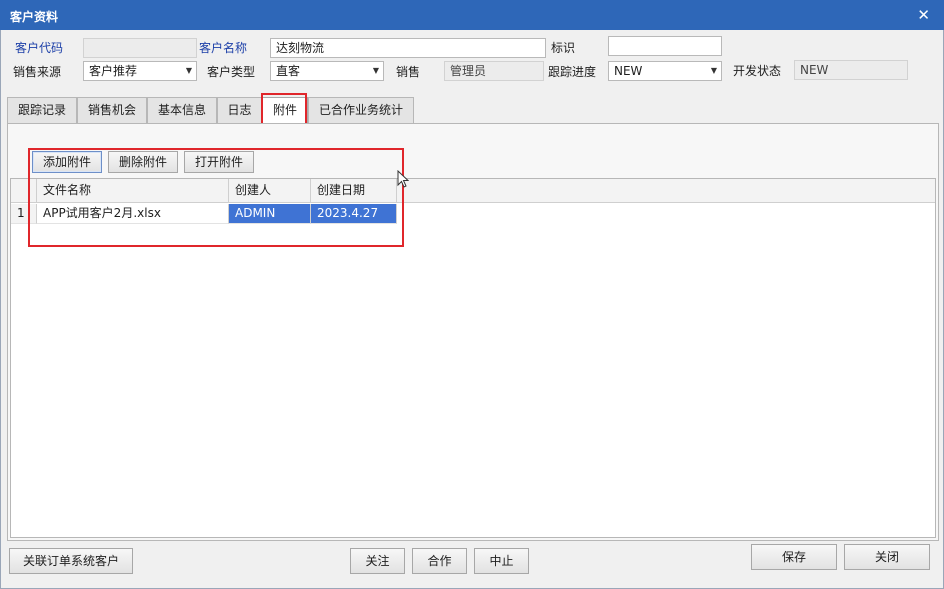  I want to click on progress-value: NEW, so click(628, 71).